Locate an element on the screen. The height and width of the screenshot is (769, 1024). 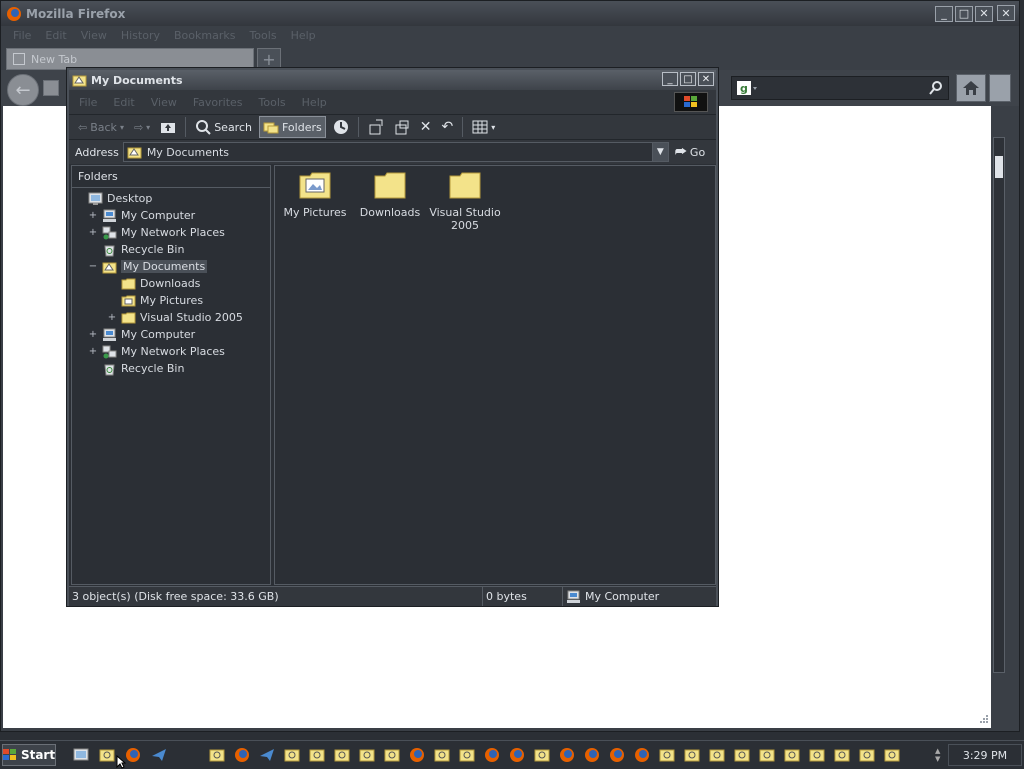
minimize-button: _ is located at coordinates (944, 13).